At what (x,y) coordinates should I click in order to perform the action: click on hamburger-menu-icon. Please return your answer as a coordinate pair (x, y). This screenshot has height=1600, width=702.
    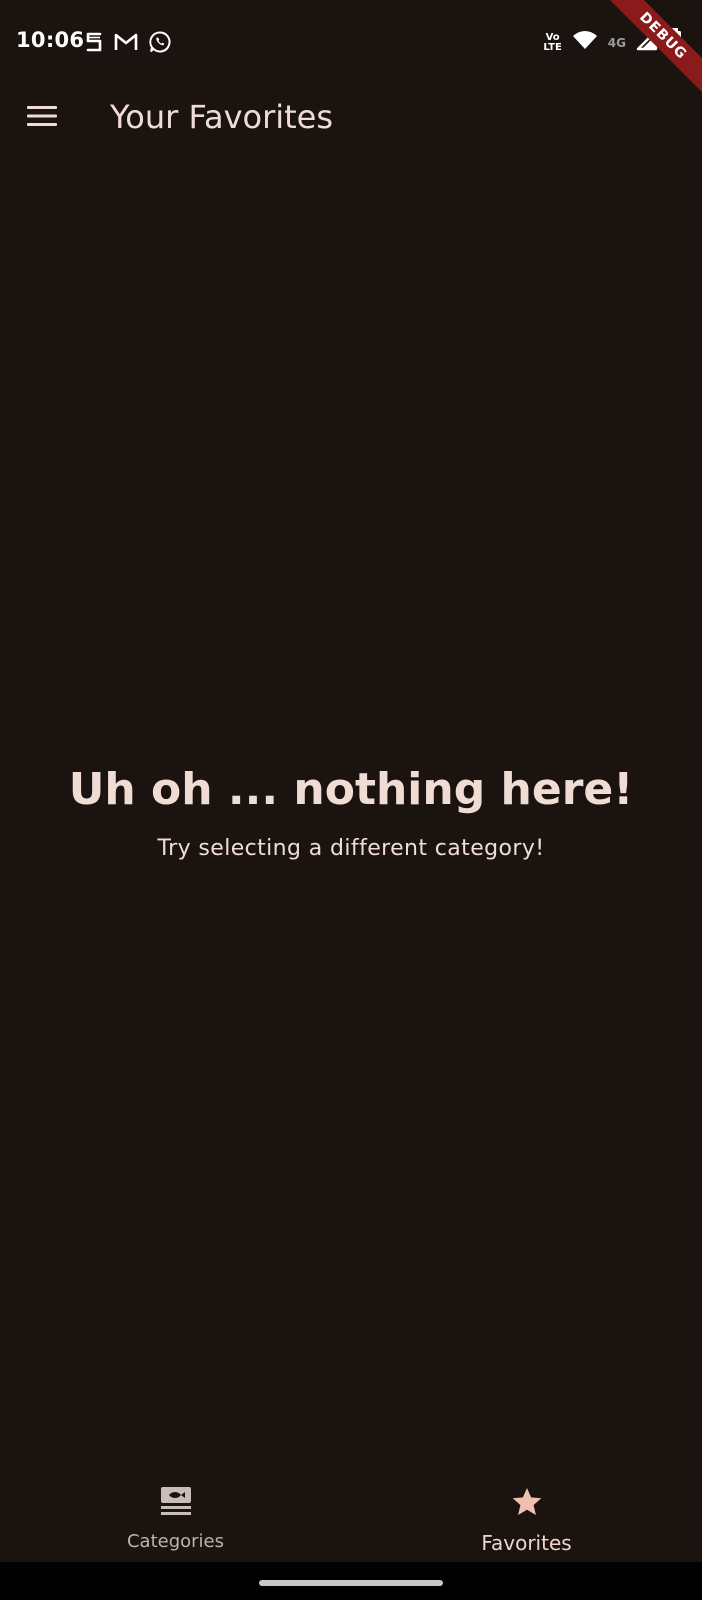
    Looking at the image, I should click on (42, 118).